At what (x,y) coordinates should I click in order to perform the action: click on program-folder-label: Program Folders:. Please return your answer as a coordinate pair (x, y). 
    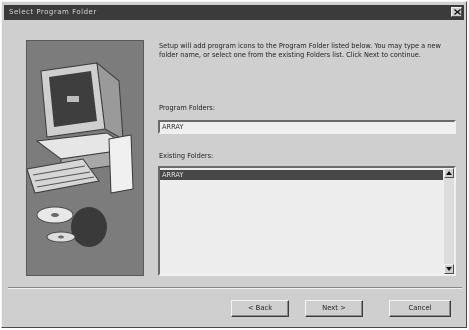
    Looking at the image, I should click on (187, 108).